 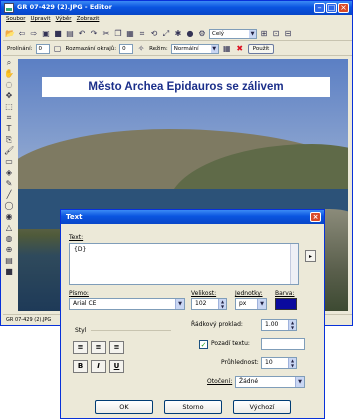 I want to click on align-left-button: ≡, so click(x=80, y=347).